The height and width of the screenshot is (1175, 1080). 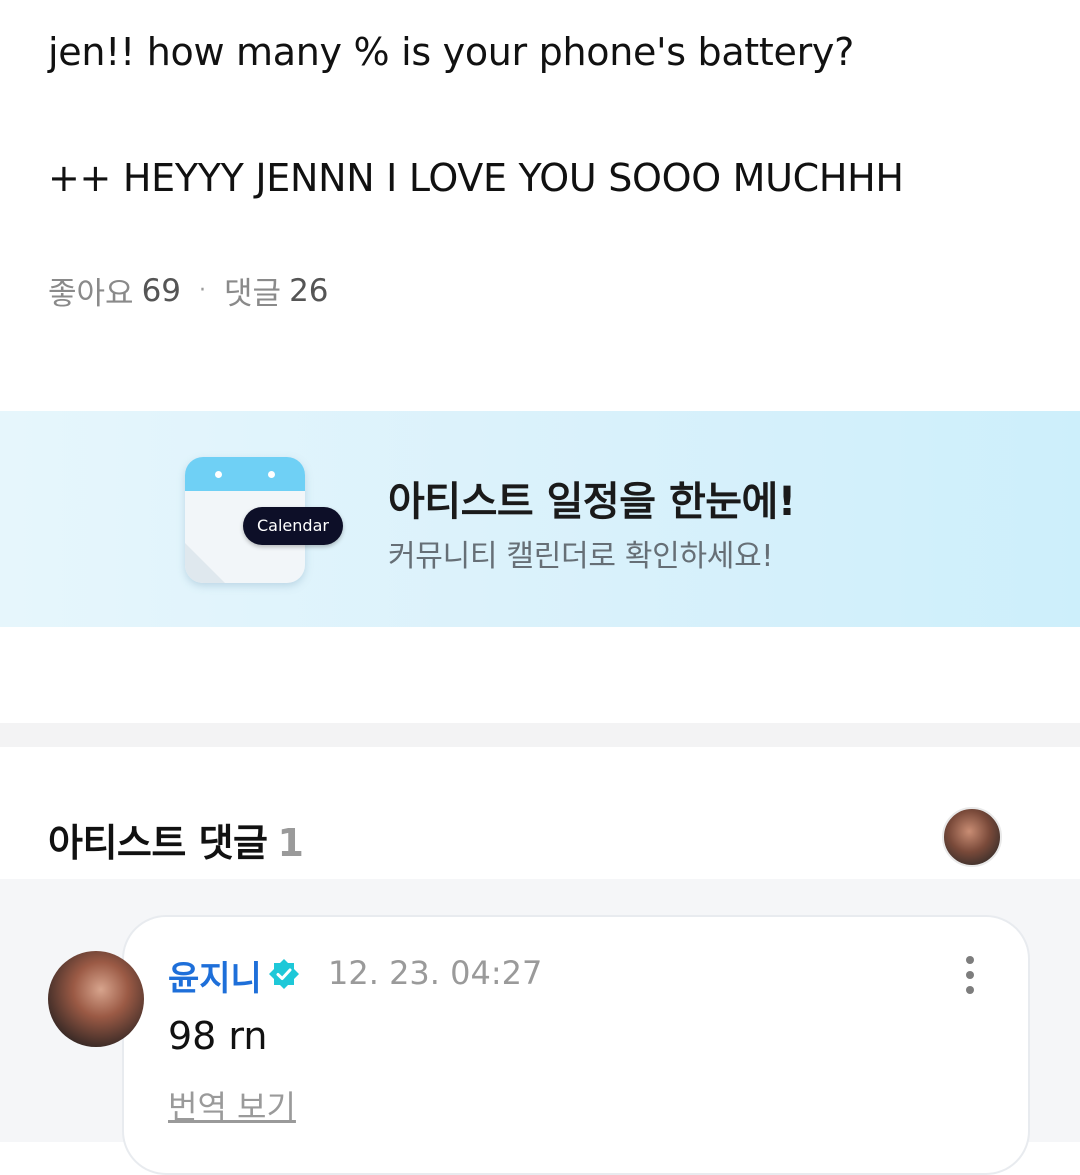 I want to click on artist-comments-count: 1, so click(x=290, y=843).